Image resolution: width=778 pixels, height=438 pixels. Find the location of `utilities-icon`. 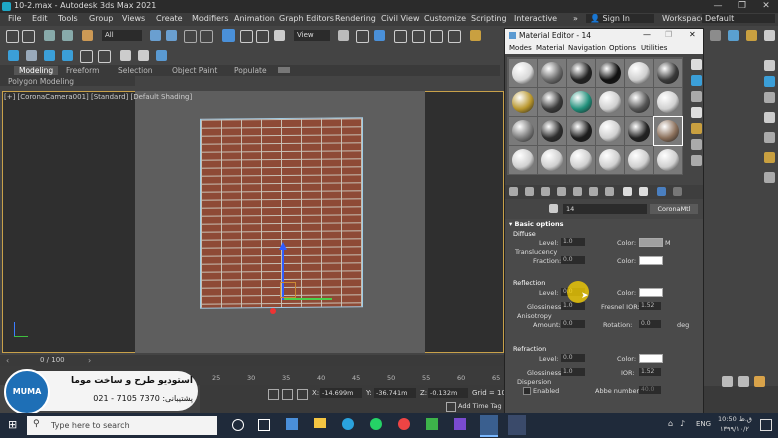

utilities-icon is located at coordinates (104, 56).